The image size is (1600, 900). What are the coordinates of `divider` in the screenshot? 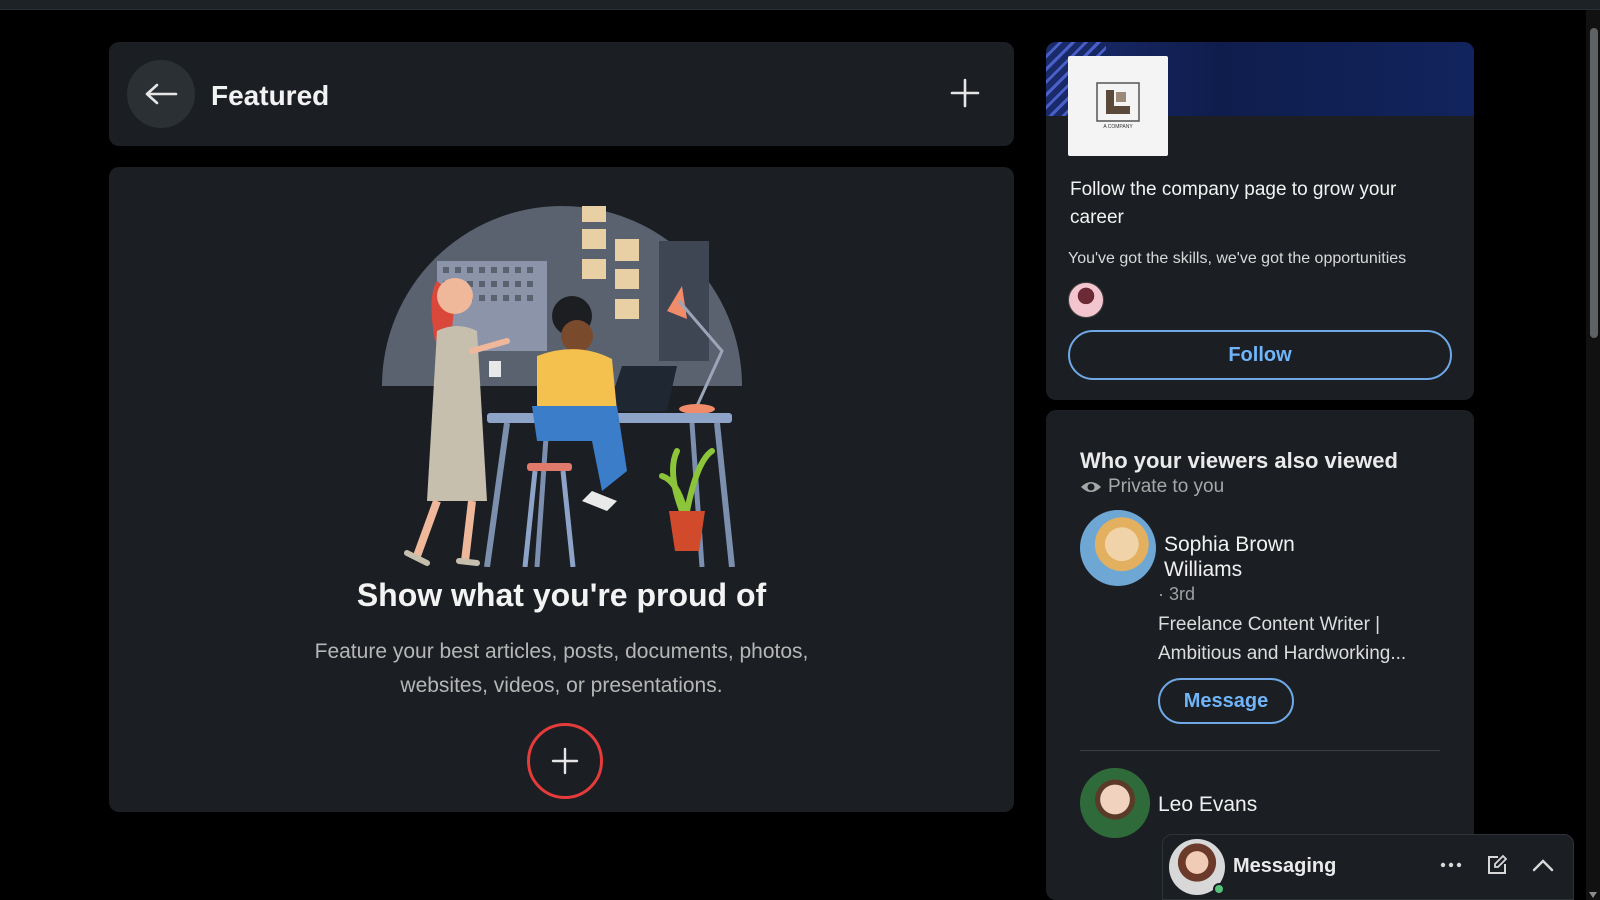 It's located at (1260, 750).